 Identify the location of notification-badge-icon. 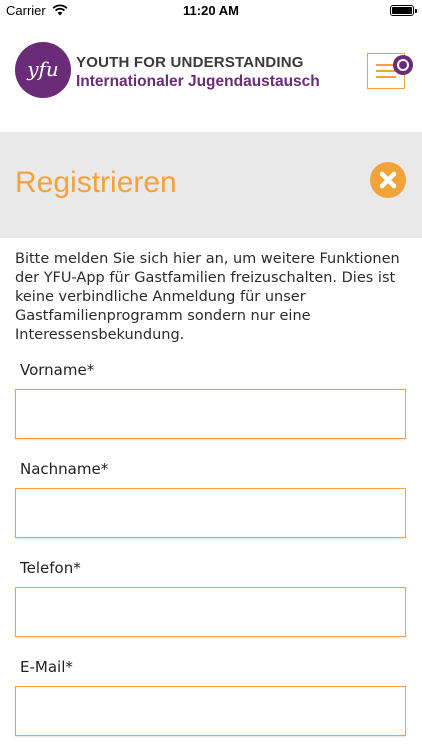
(403, 65).